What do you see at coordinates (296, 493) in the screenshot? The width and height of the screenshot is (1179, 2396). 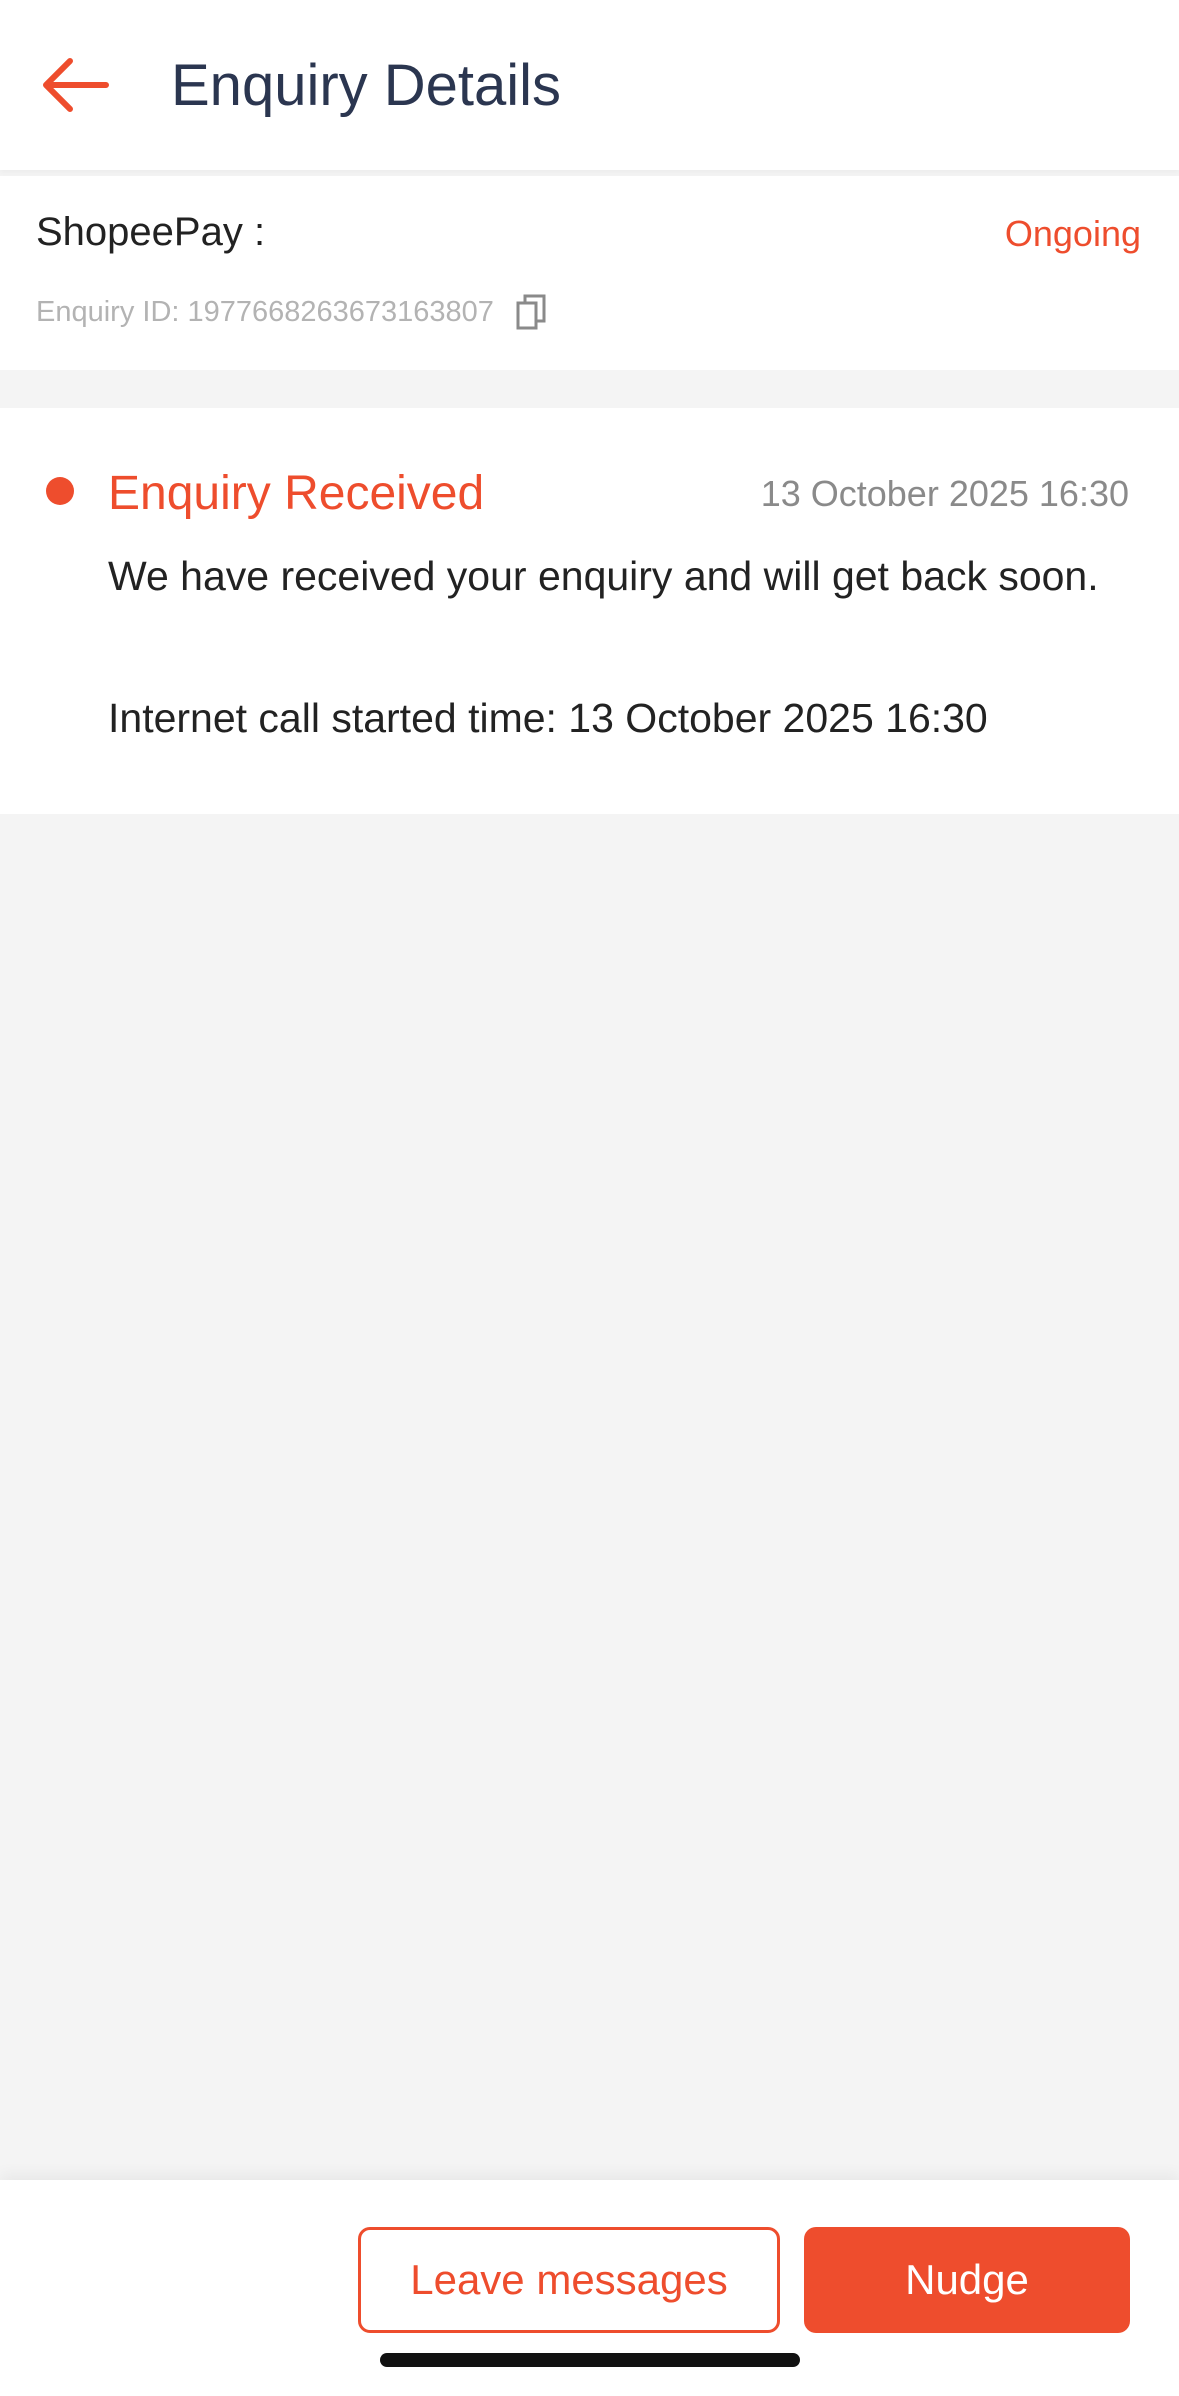 I see `timeline-event-title: Enquiry Received` at bounding box center [296, 493].